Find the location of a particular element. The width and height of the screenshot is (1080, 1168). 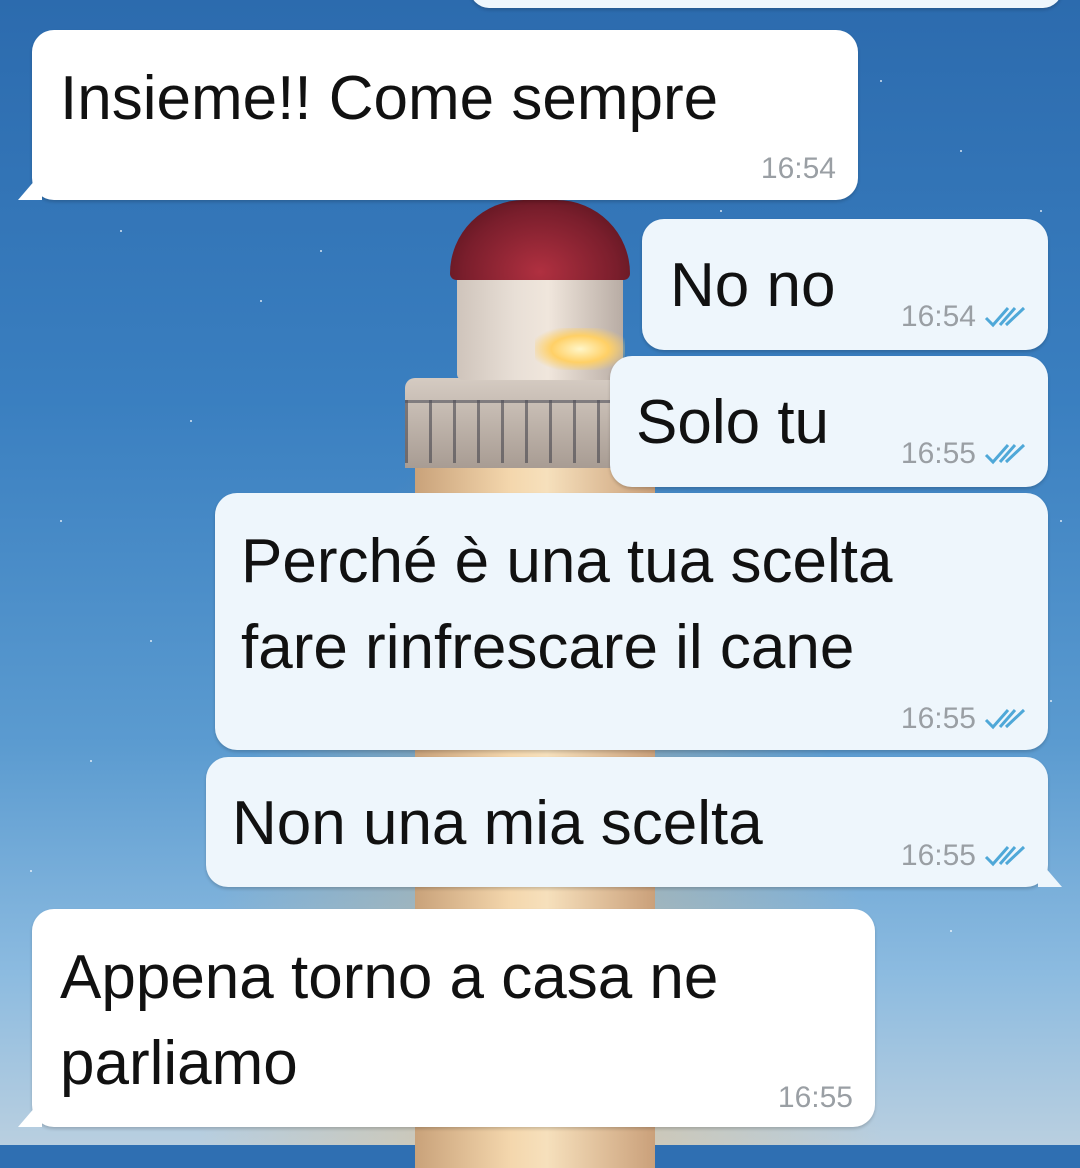

message-text: No no is located at coordinates (753, 285).